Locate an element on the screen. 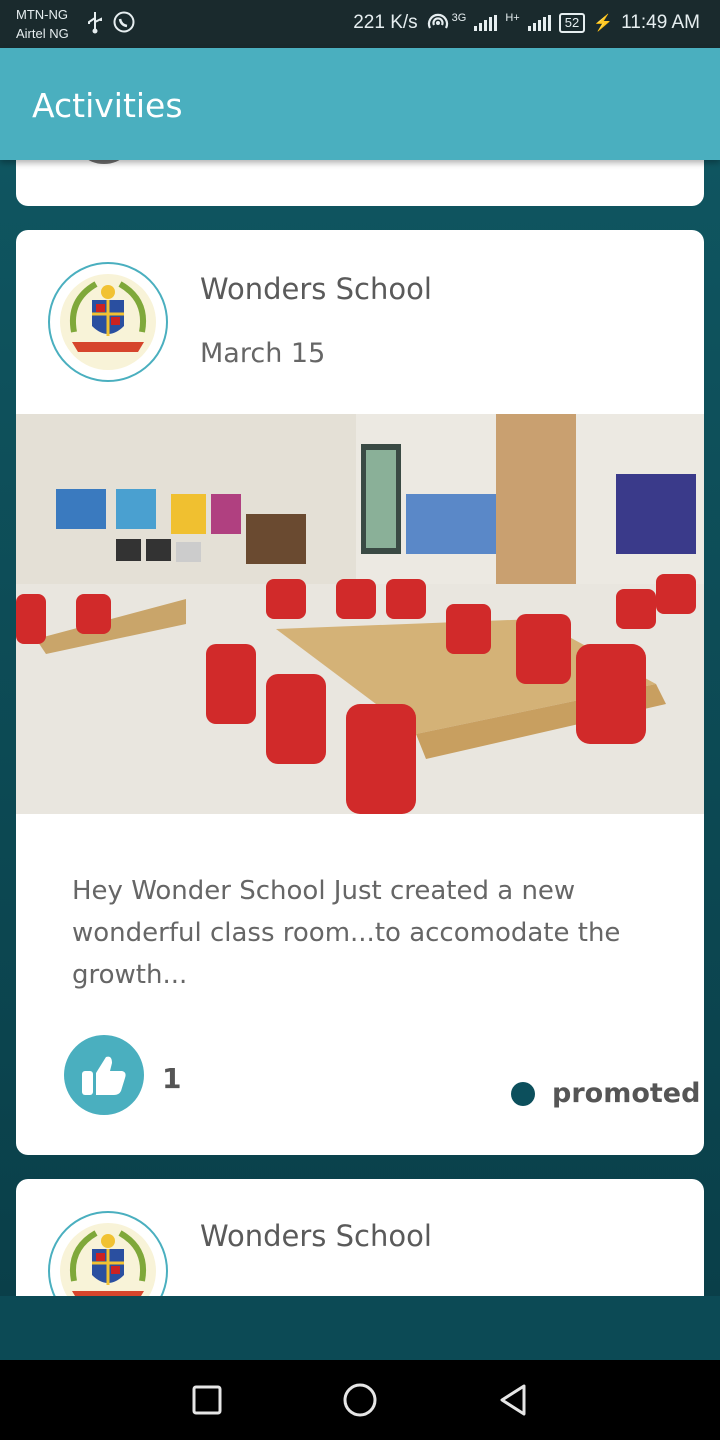 This screenshot has height=1440, width=720. promoted-dot is located at coordinates (523, 1094).